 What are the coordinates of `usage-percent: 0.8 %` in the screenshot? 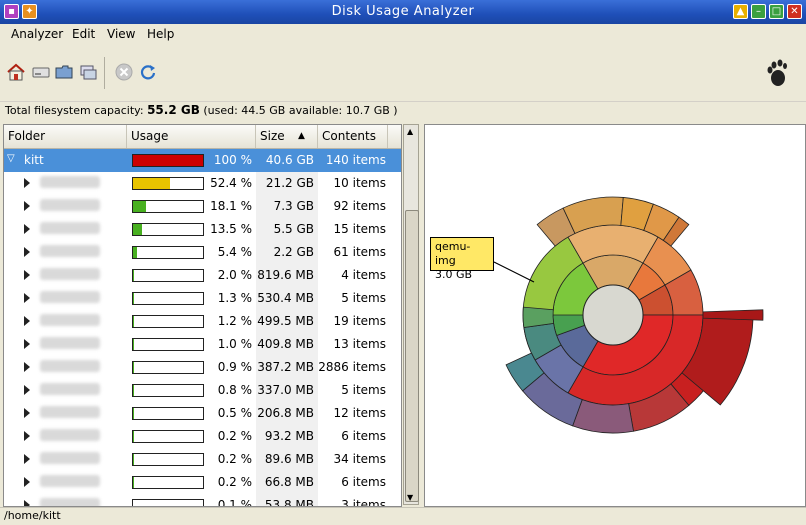 It's located at (228, 390).